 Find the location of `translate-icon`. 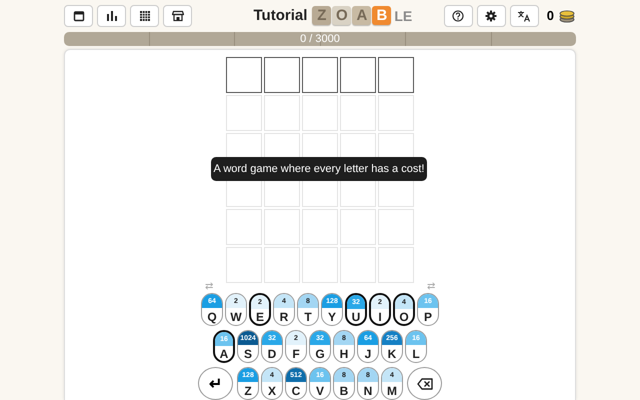

translate-icon is located at coordinates (524, 16).